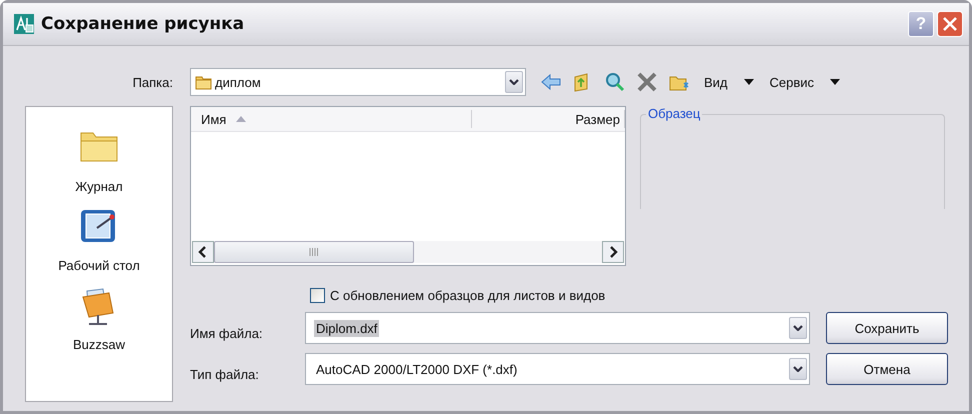 The height and width of the screenshot is (414, 972). I want to click on place-label: Buzzsaw, so click(99, 343).